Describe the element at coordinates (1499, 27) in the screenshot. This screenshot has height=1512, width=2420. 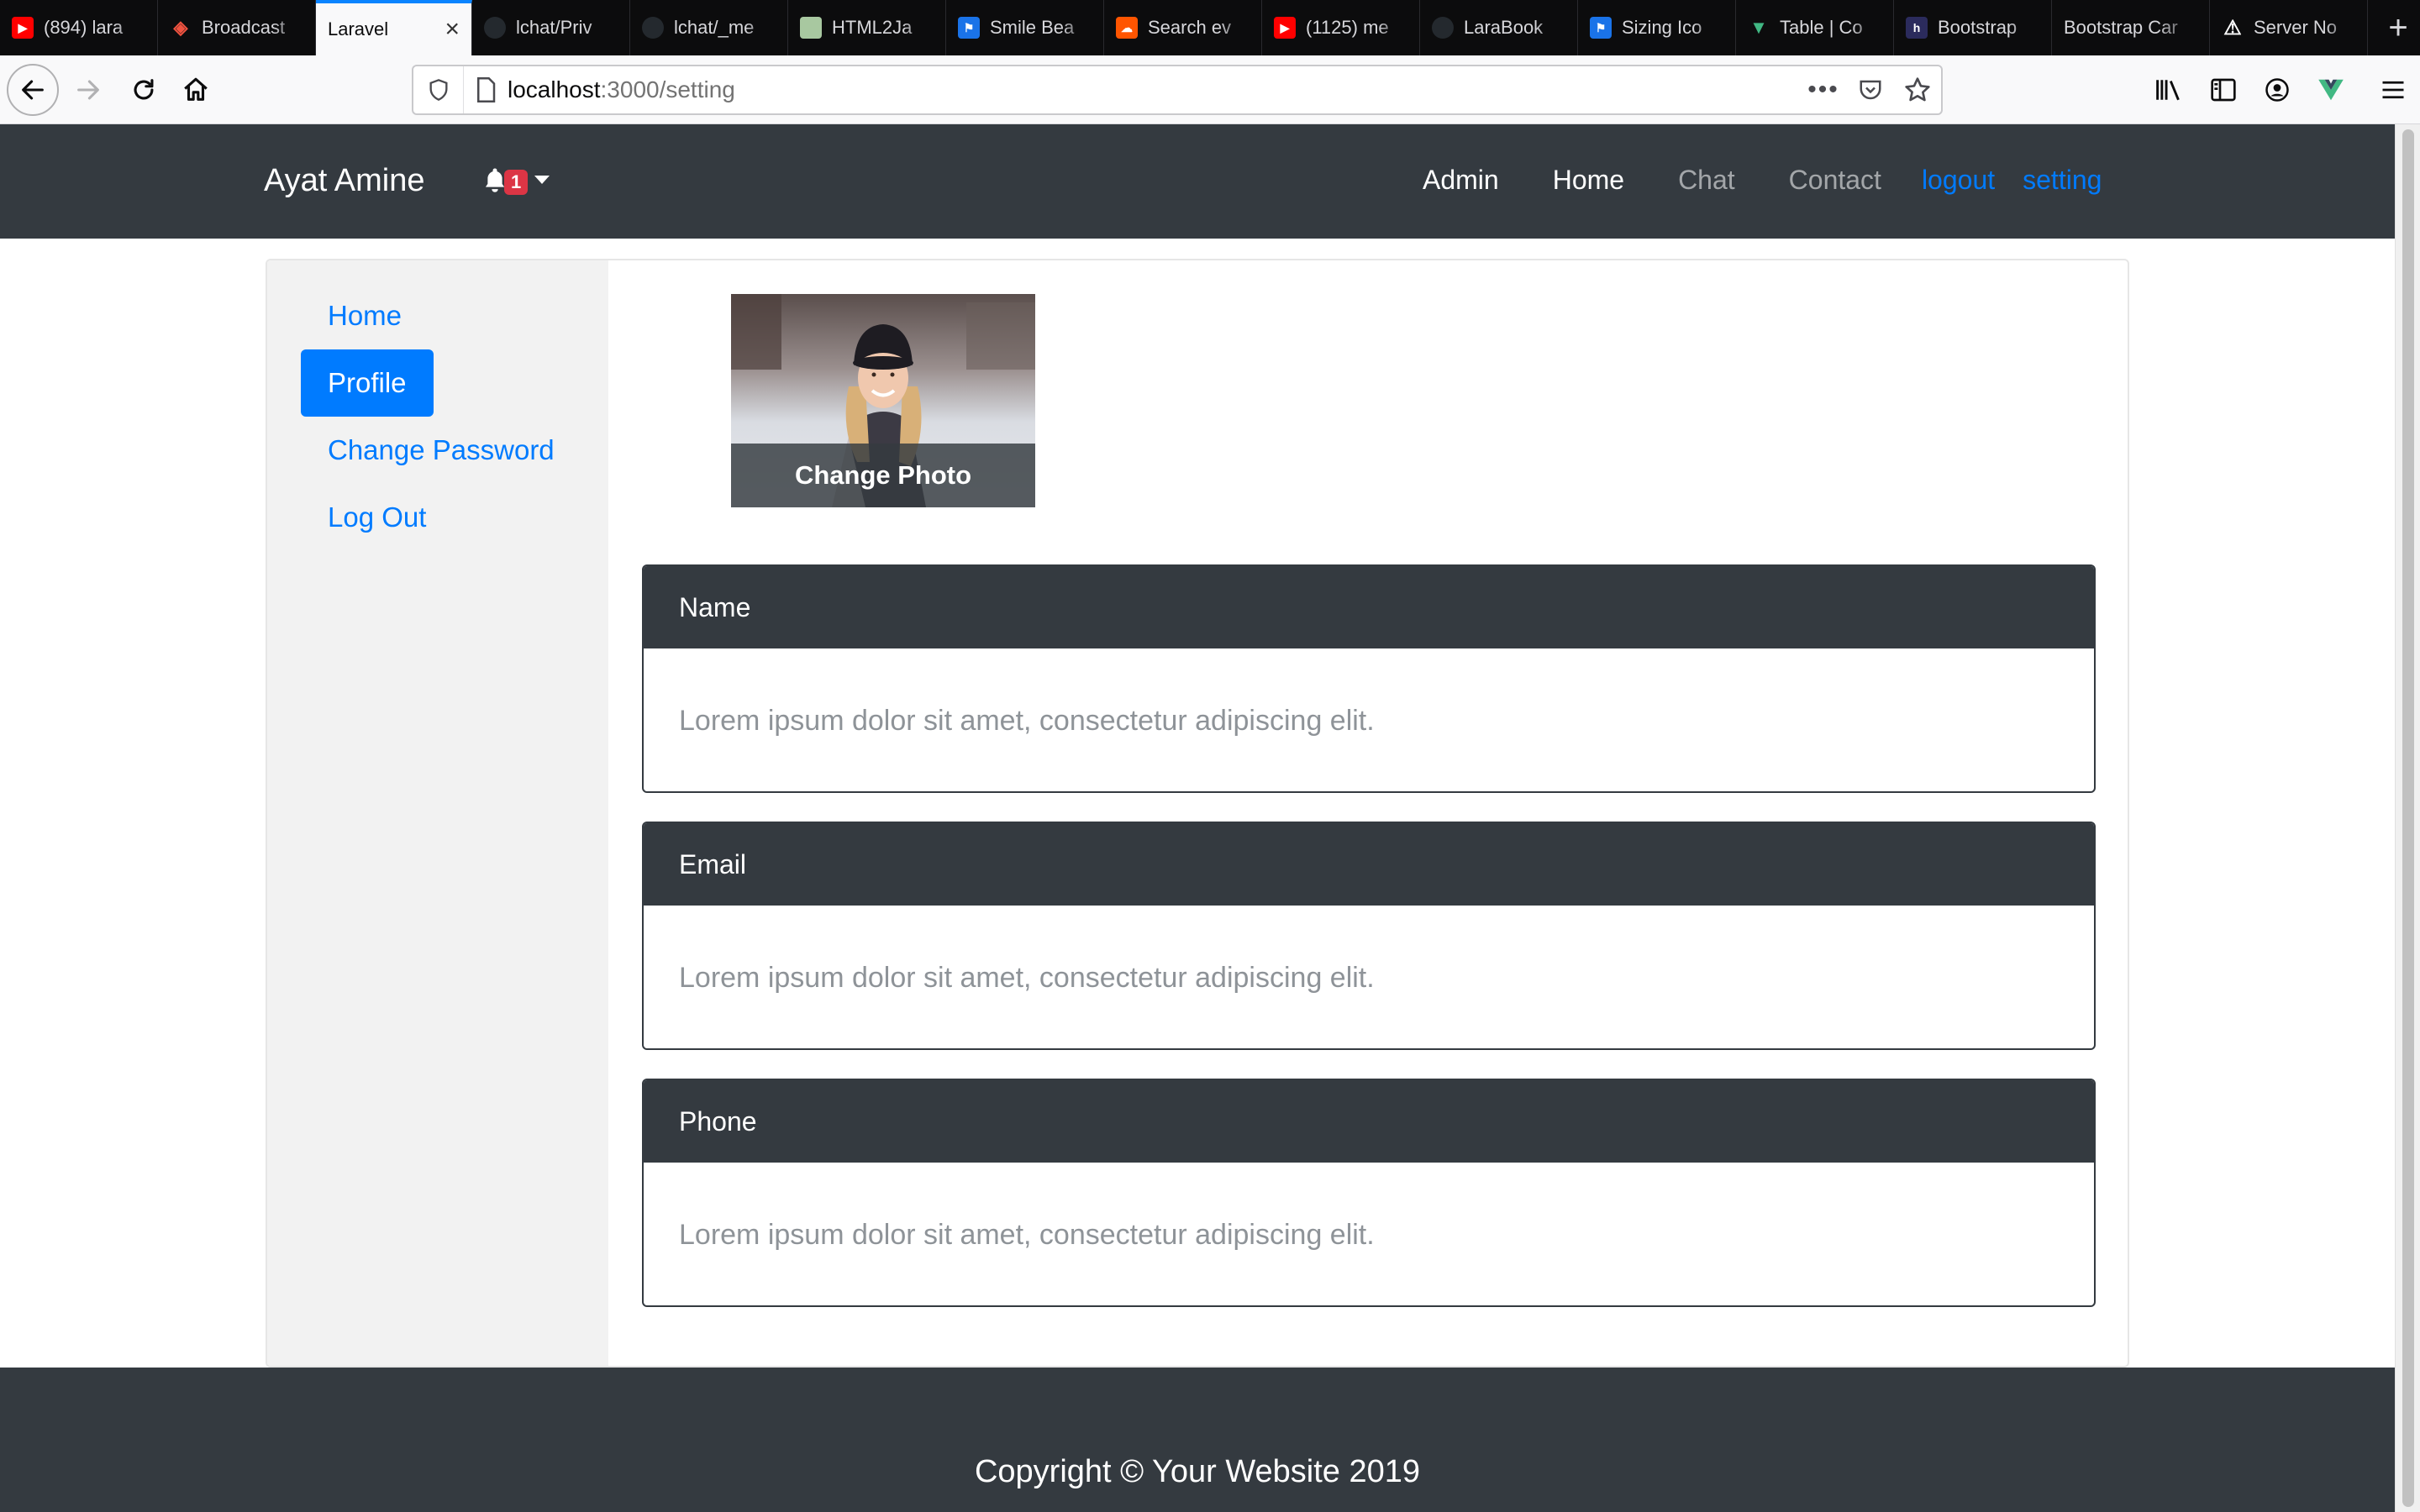
I see `browser-tab: LaraBook` at that location.